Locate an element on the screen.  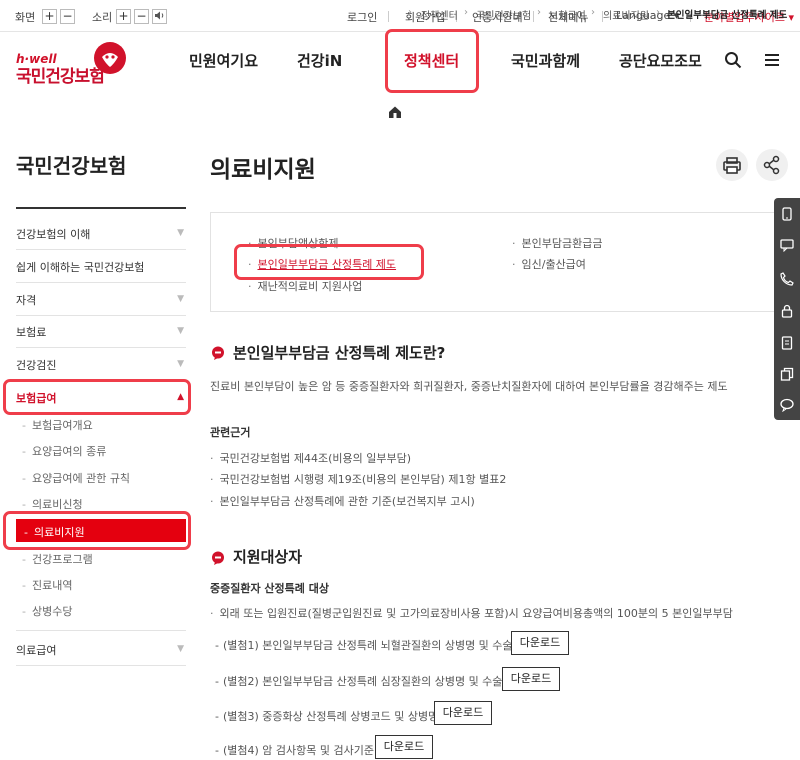
breadcrumb-item: 보험급여 is located at coordinates (567, 14).